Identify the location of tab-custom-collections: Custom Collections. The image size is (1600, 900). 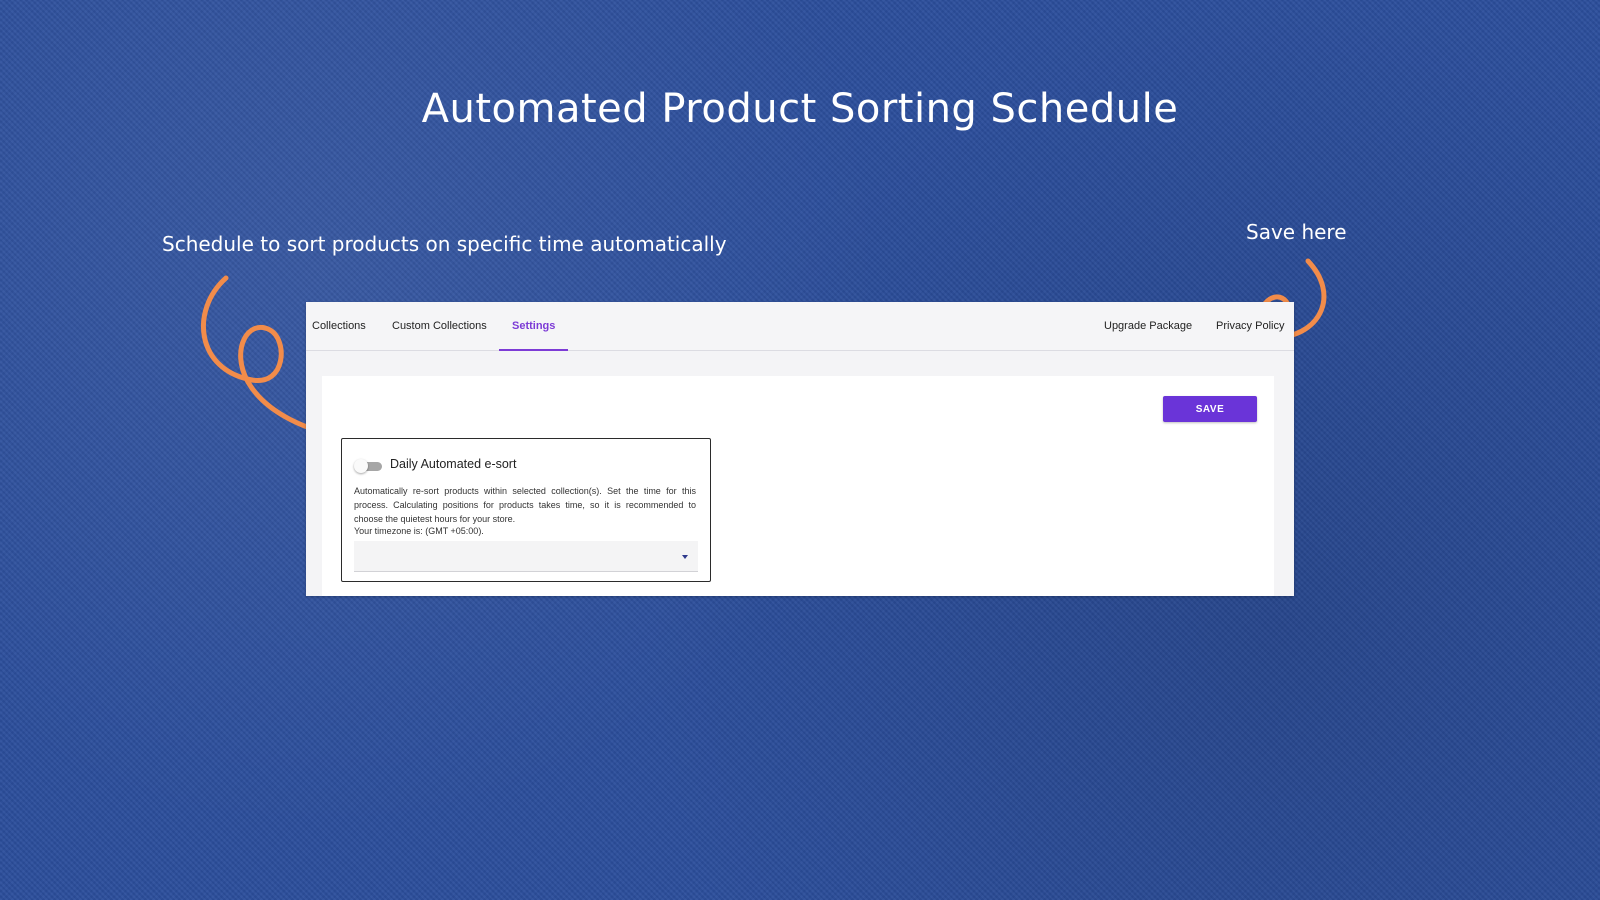
(439, 326).